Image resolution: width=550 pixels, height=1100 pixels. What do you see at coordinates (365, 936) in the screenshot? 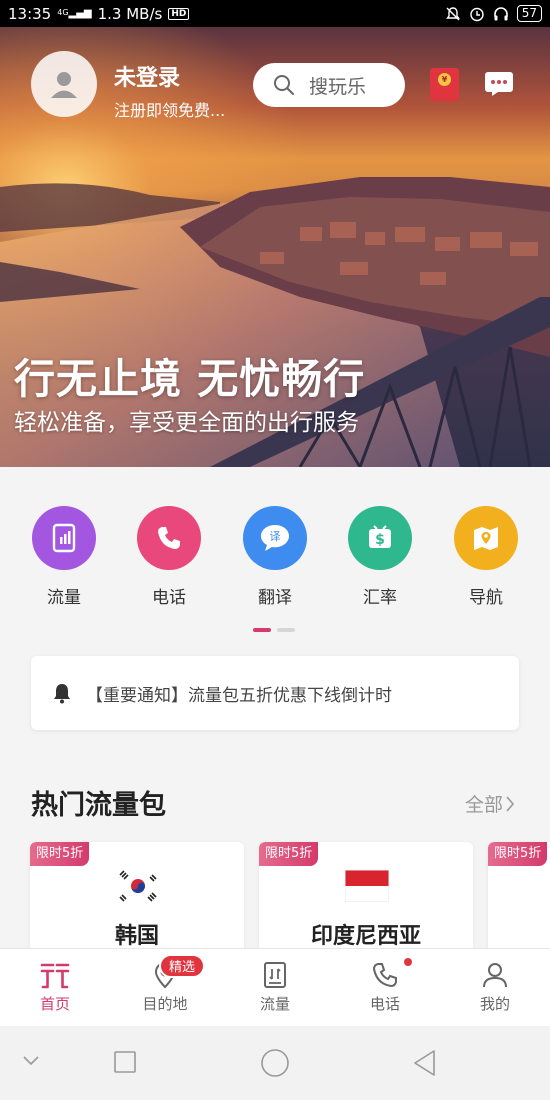
I see `country-name: 印度尼西亚` at bounding box center [365, 936].